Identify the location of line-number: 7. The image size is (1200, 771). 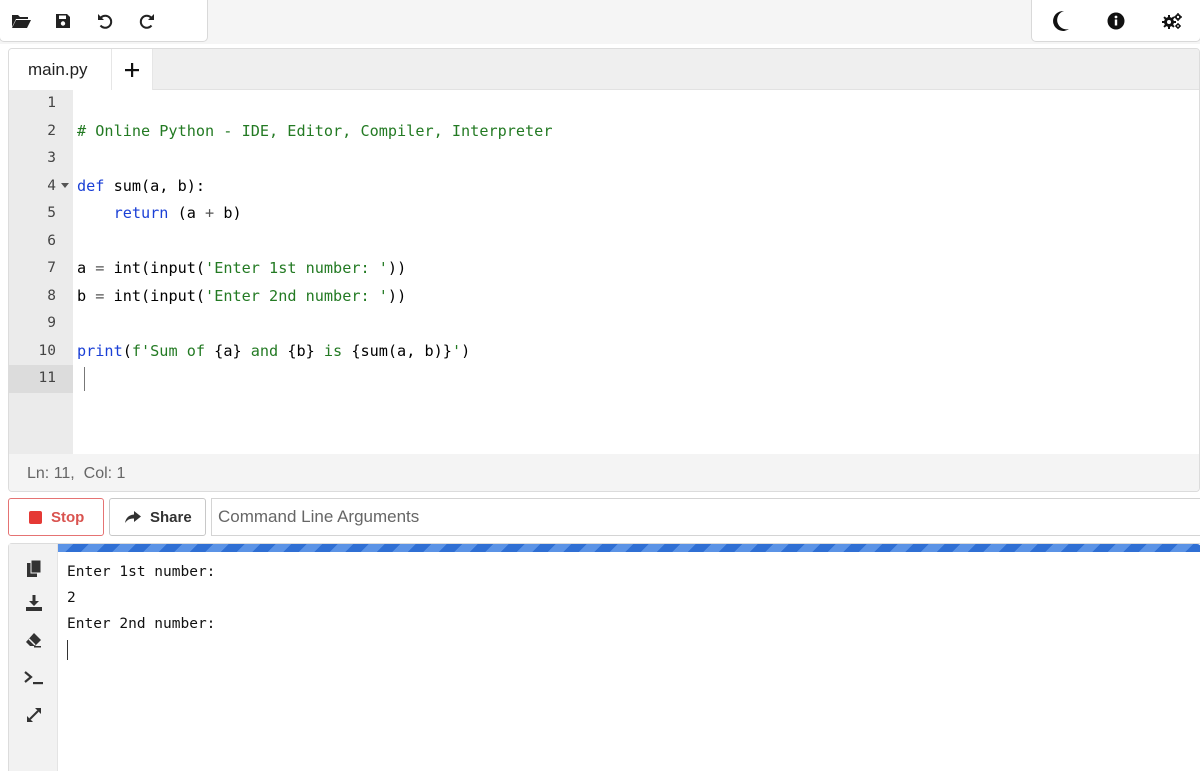
(51, 268).